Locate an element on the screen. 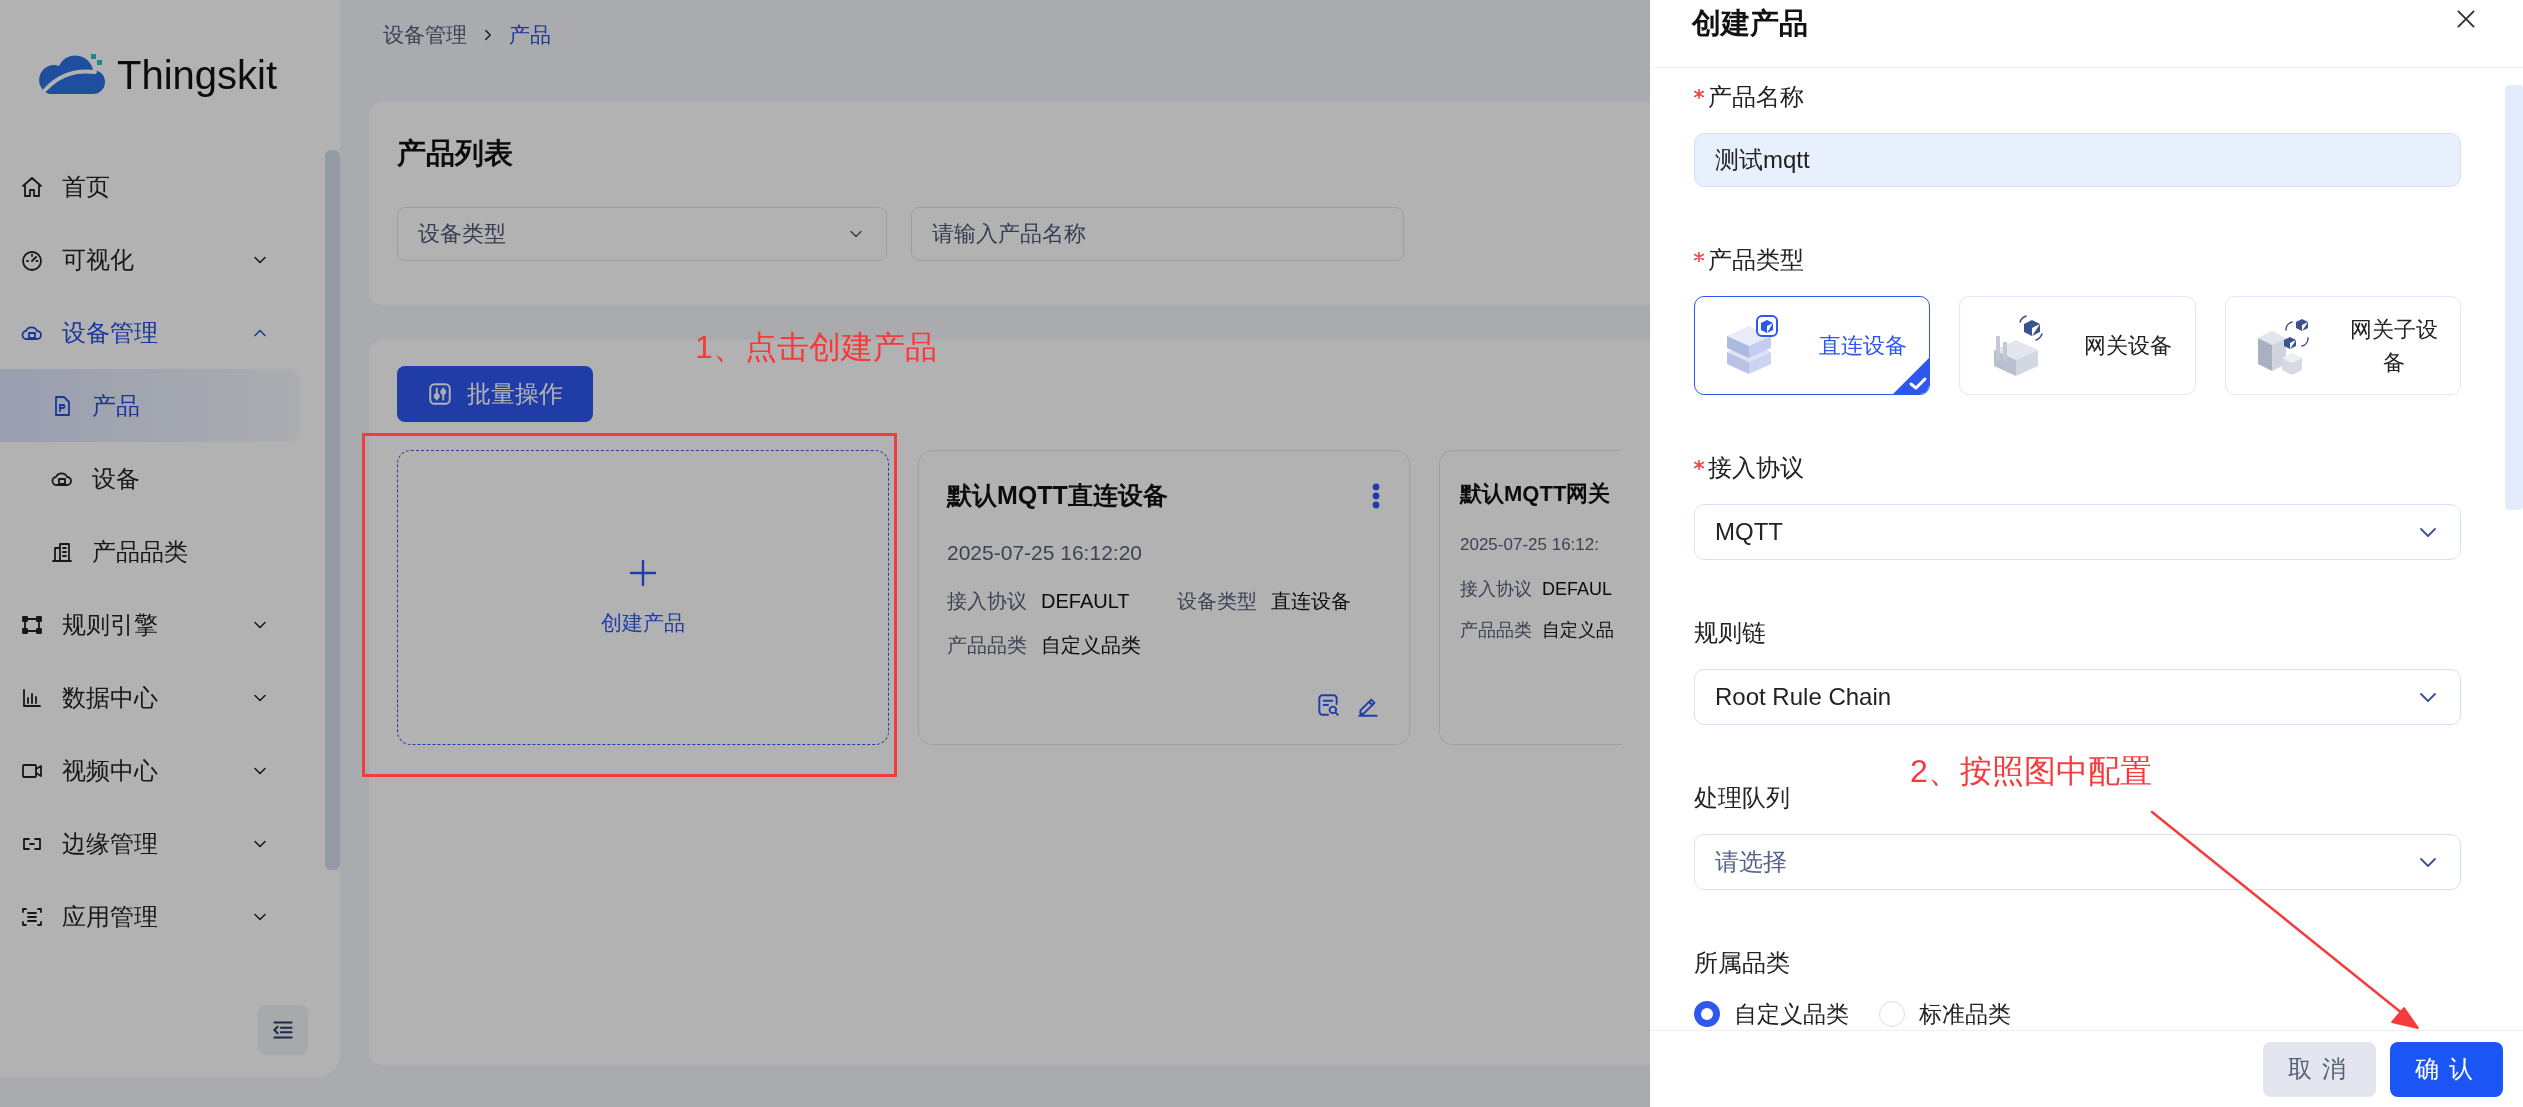  breadcrumb-link: 设备管理 is located at coordinates (425, 35).